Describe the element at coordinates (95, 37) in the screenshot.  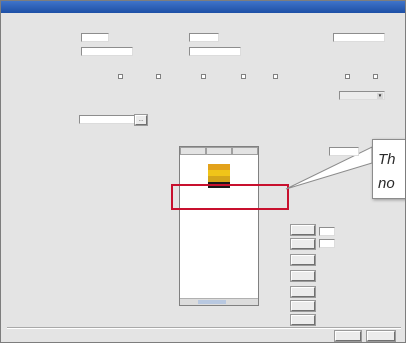
I see `brand-field` at that location.